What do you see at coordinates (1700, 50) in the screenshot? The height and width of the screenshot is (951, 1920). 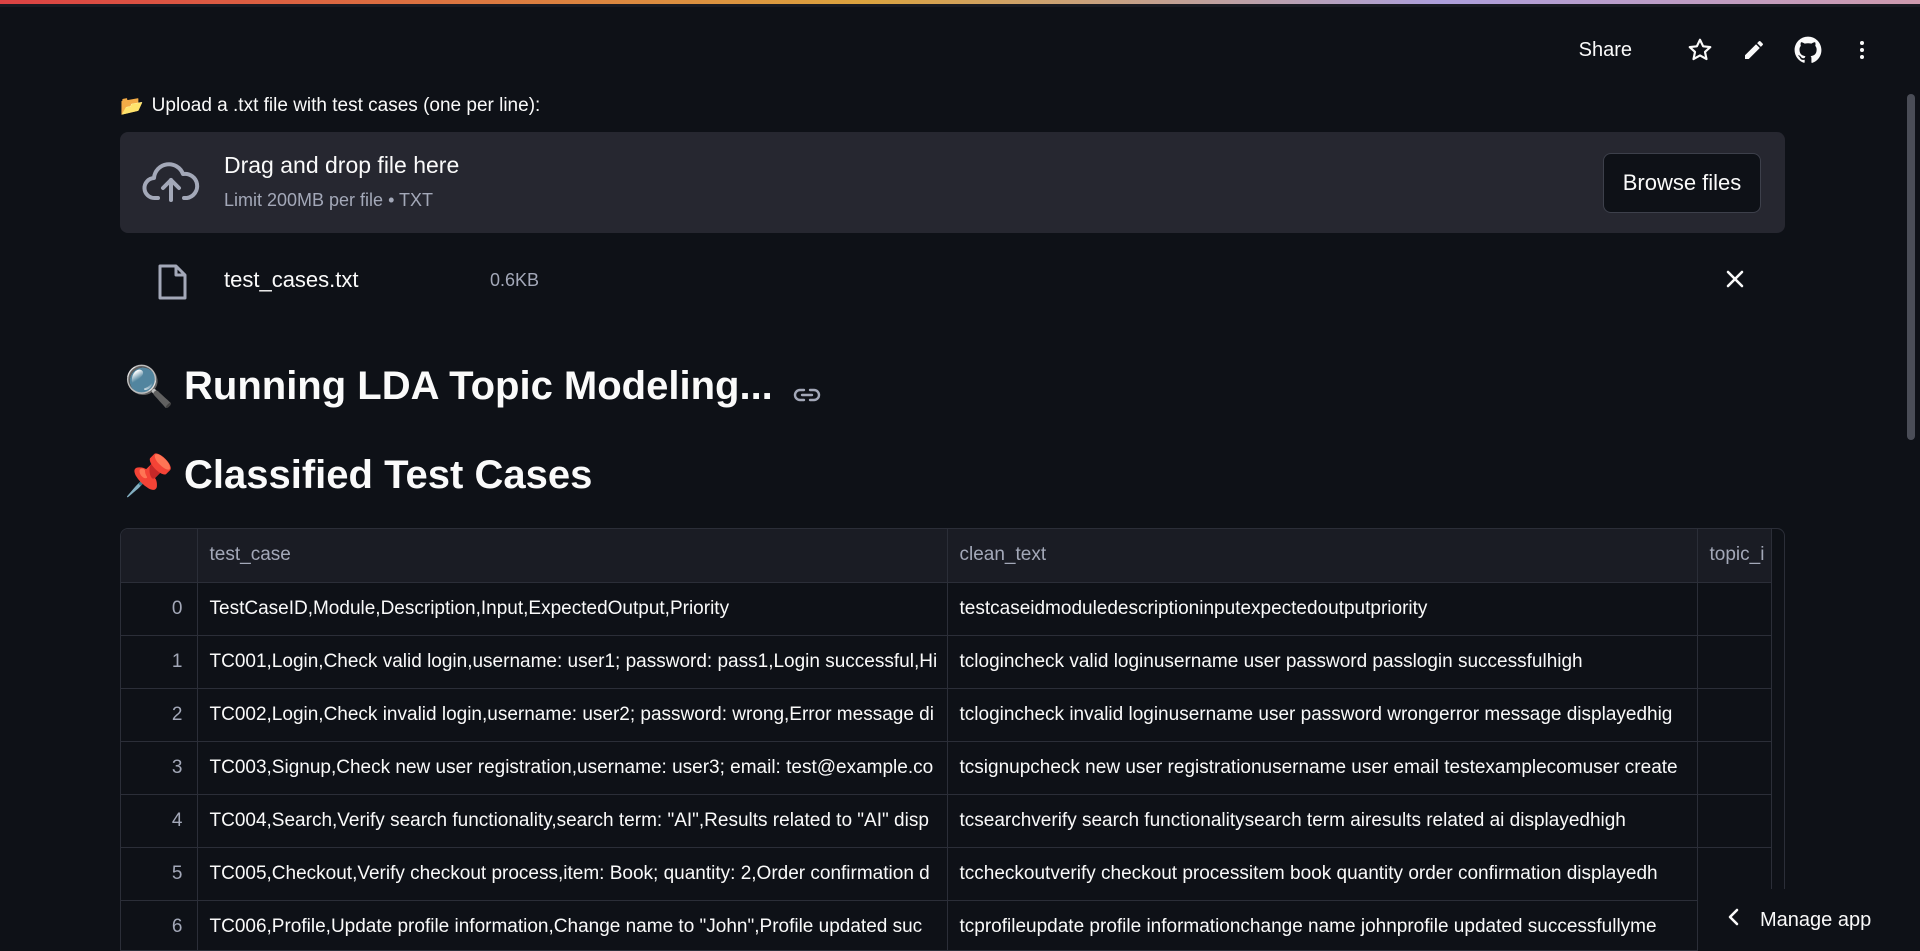 I see `star-icon` at bounding box center [1700, 50].